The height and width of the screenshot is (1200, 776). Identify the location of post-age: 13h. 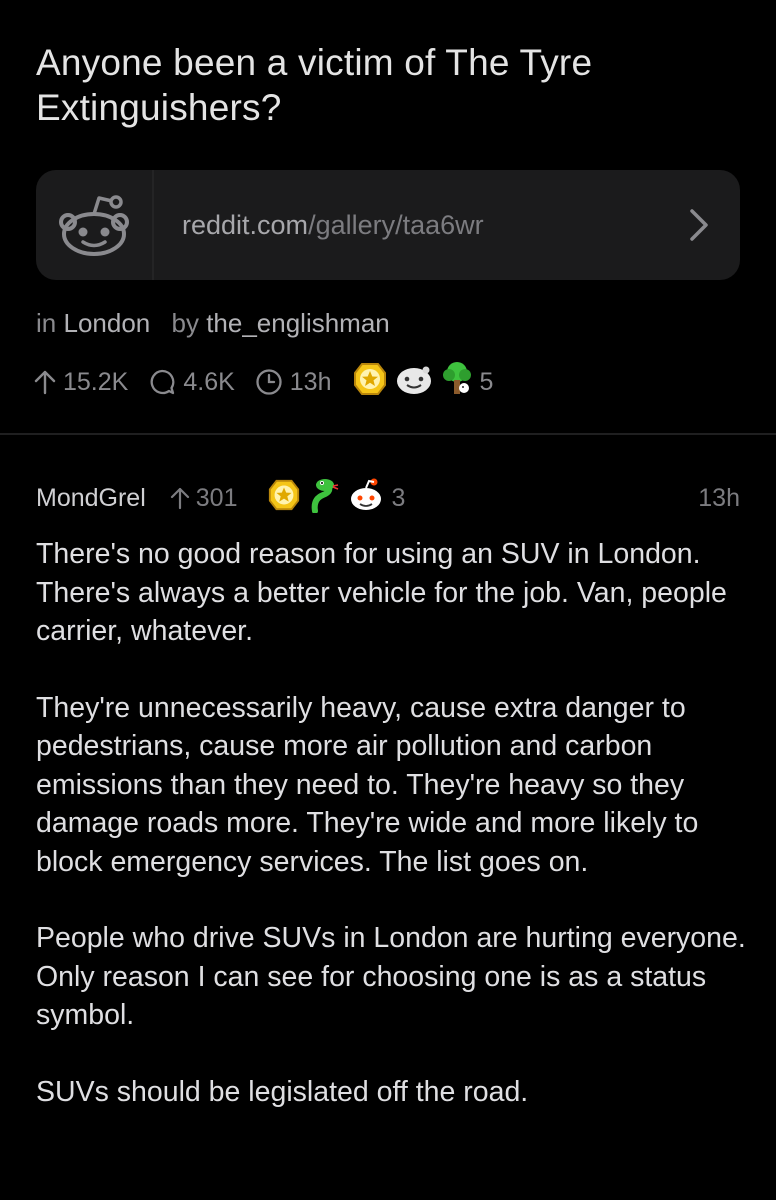
(310, 381).